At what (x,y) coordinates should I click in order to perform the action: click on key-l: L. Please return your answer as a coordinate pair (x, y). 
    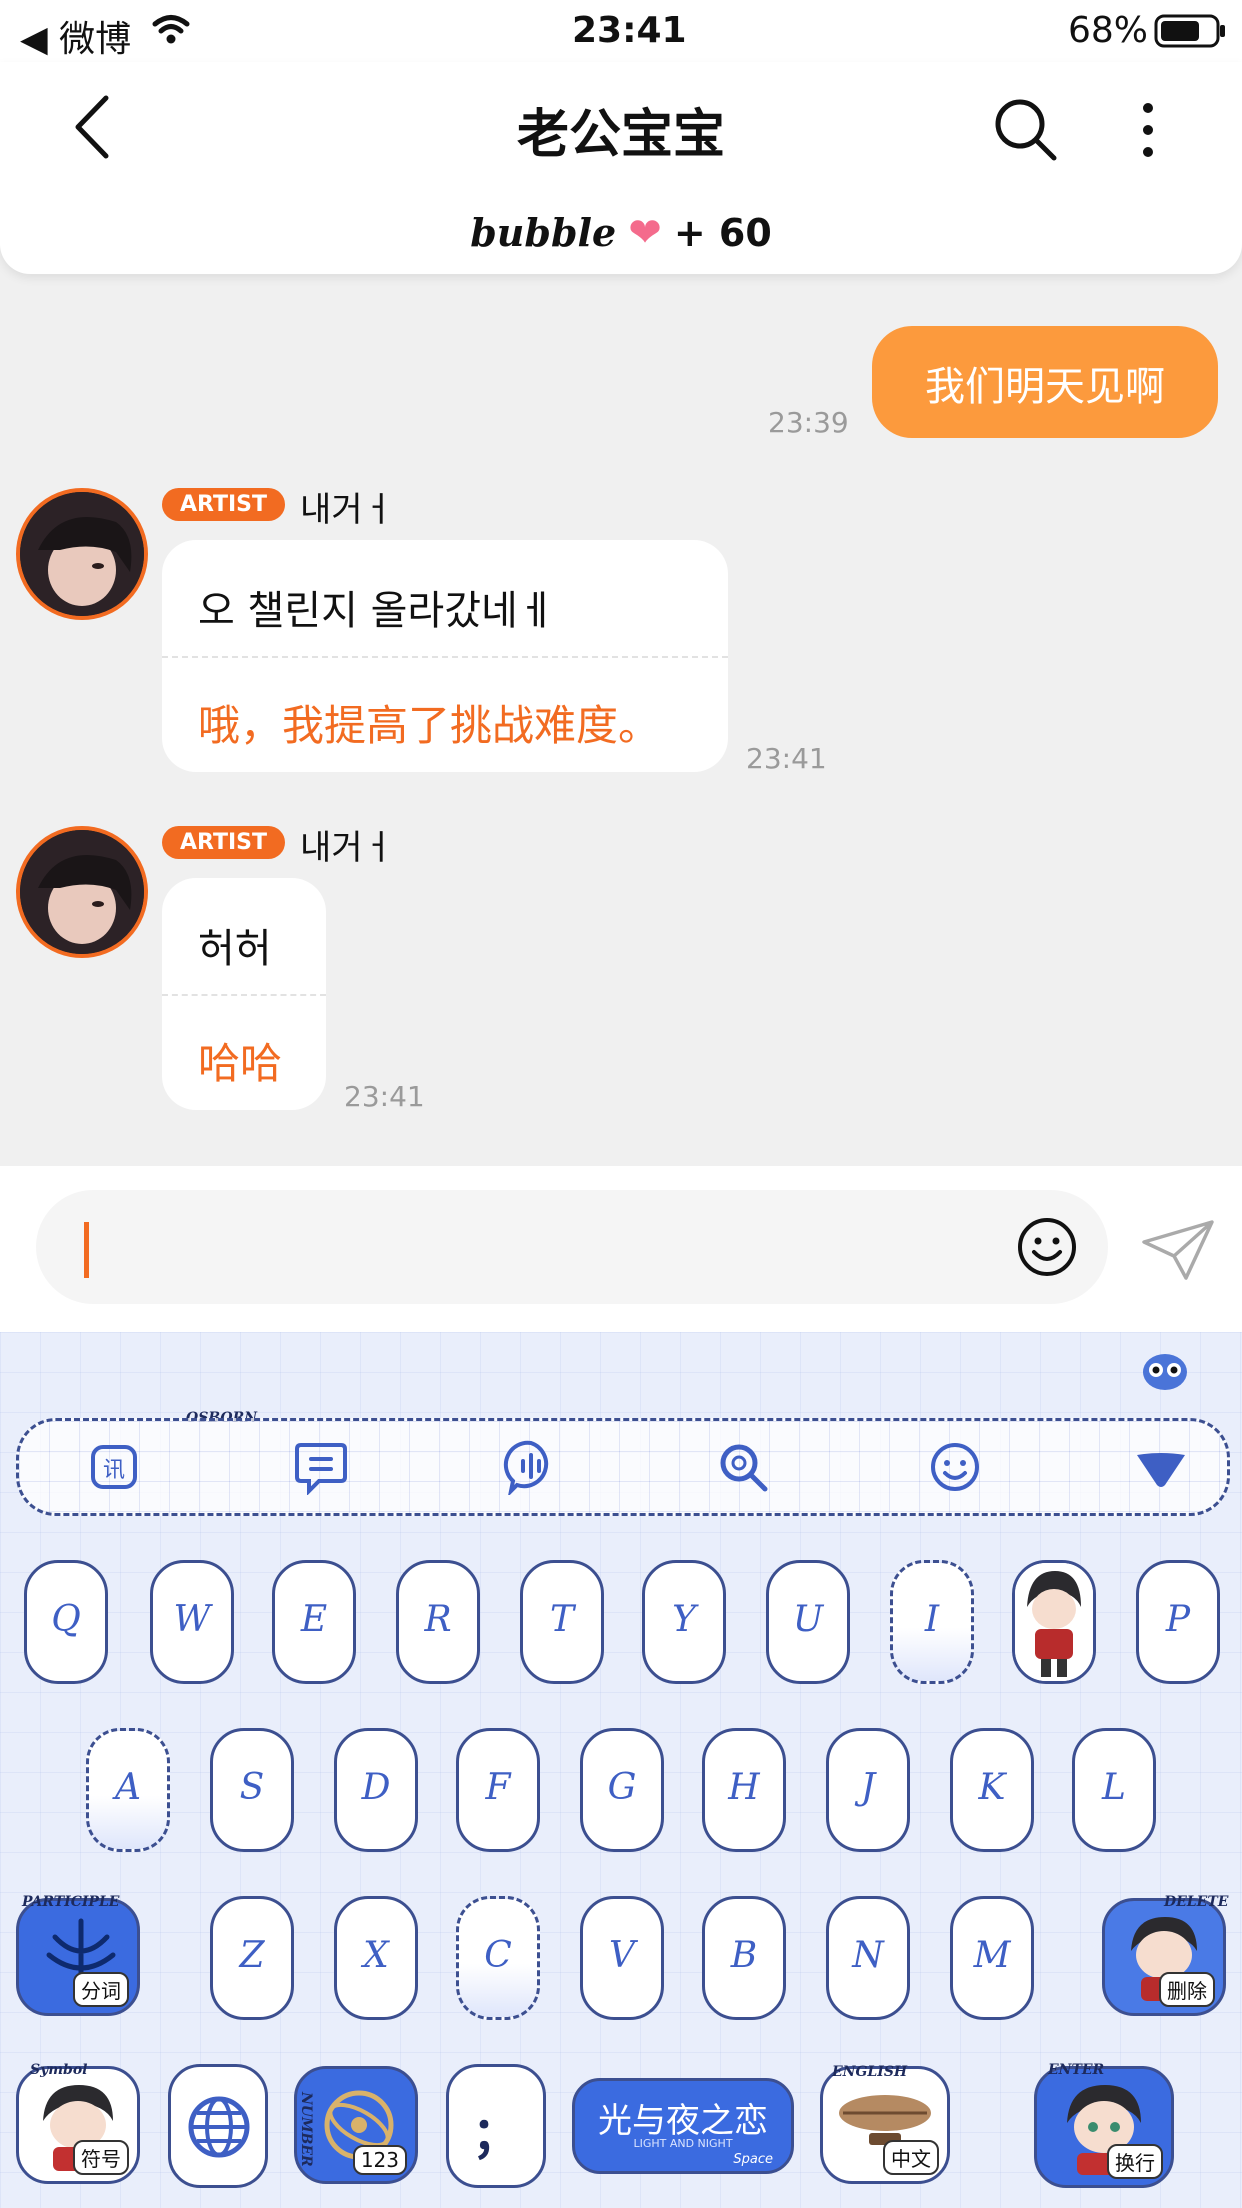
    Looking at the image, I should click on (1114, 1790).